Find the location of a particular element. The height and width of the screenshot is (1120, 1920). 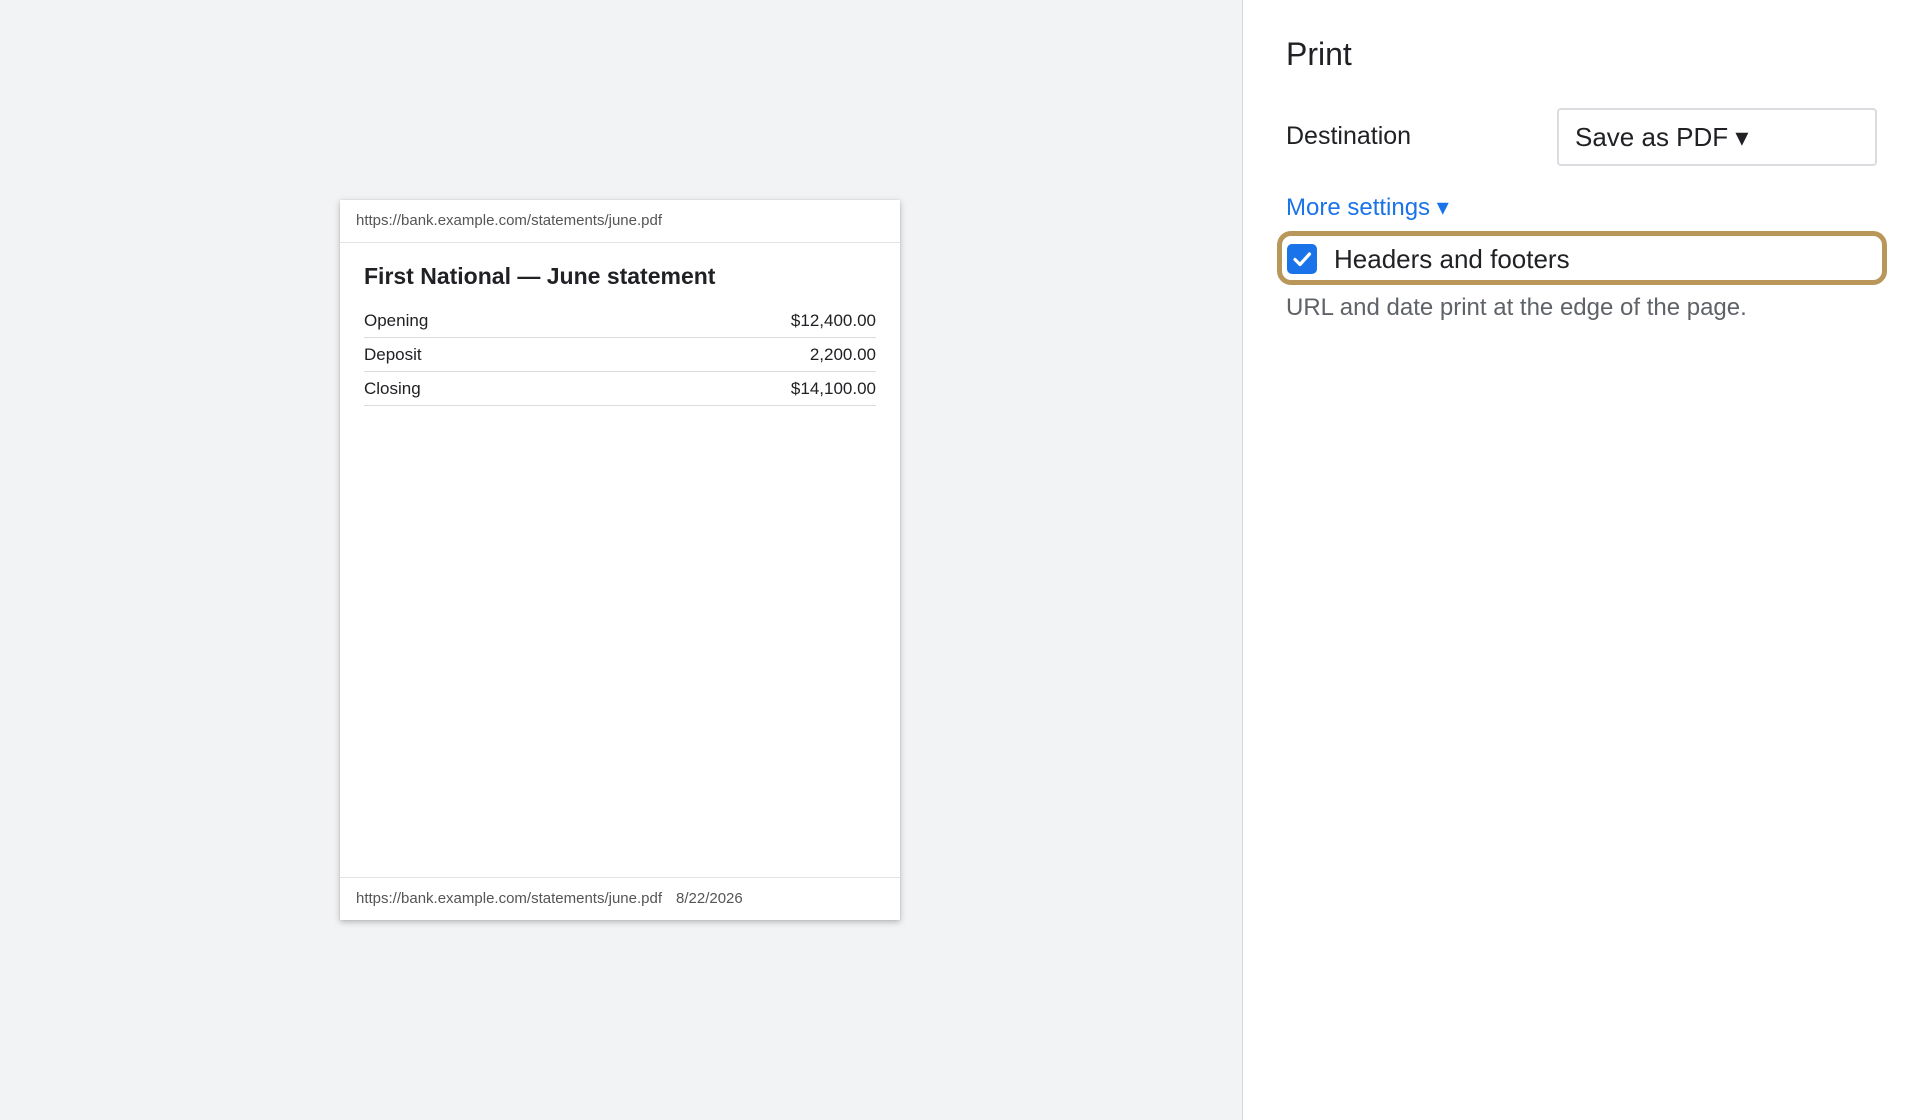

destination-label: Destination is located at coordinates (1349, 136).